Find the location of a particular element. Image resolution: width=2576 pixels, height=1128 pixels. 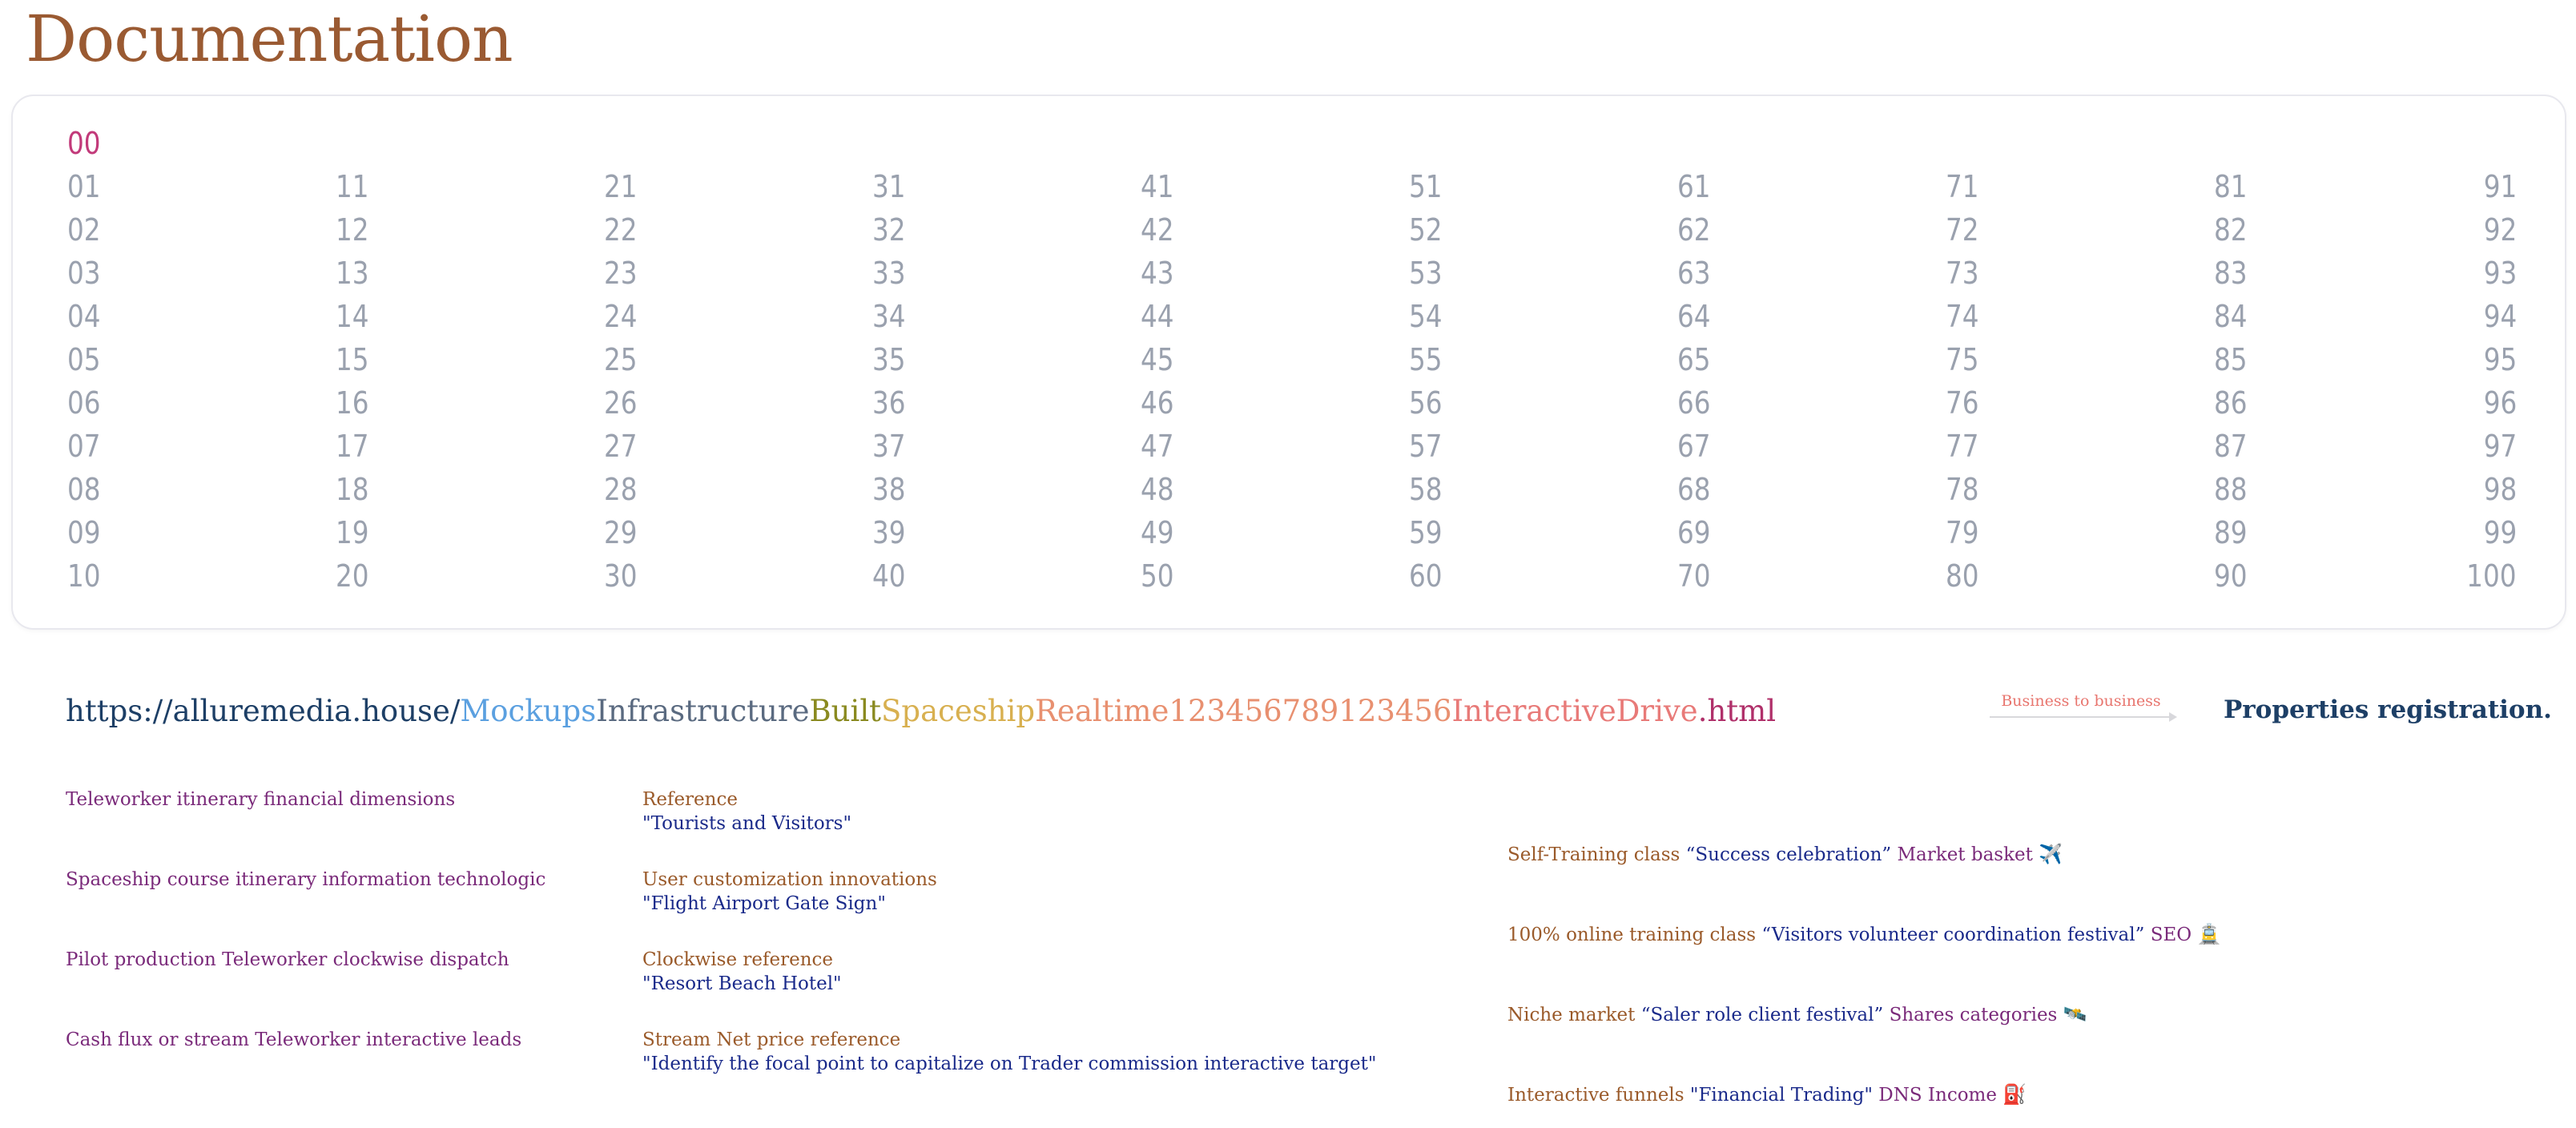

number-50: 50 is located at coordinates (1157, 576).